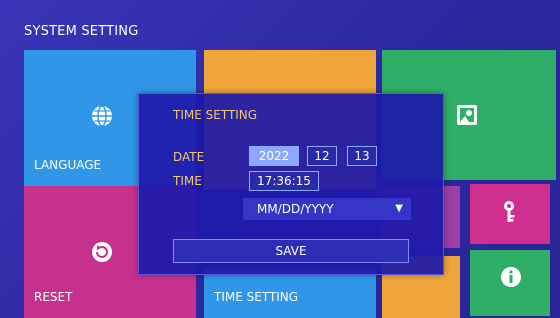 The image size is (560, 318). What do you see at coordinates (187, 181) in the screenshot?
I see `time-label: TIME` at bounding box center [187, 181].